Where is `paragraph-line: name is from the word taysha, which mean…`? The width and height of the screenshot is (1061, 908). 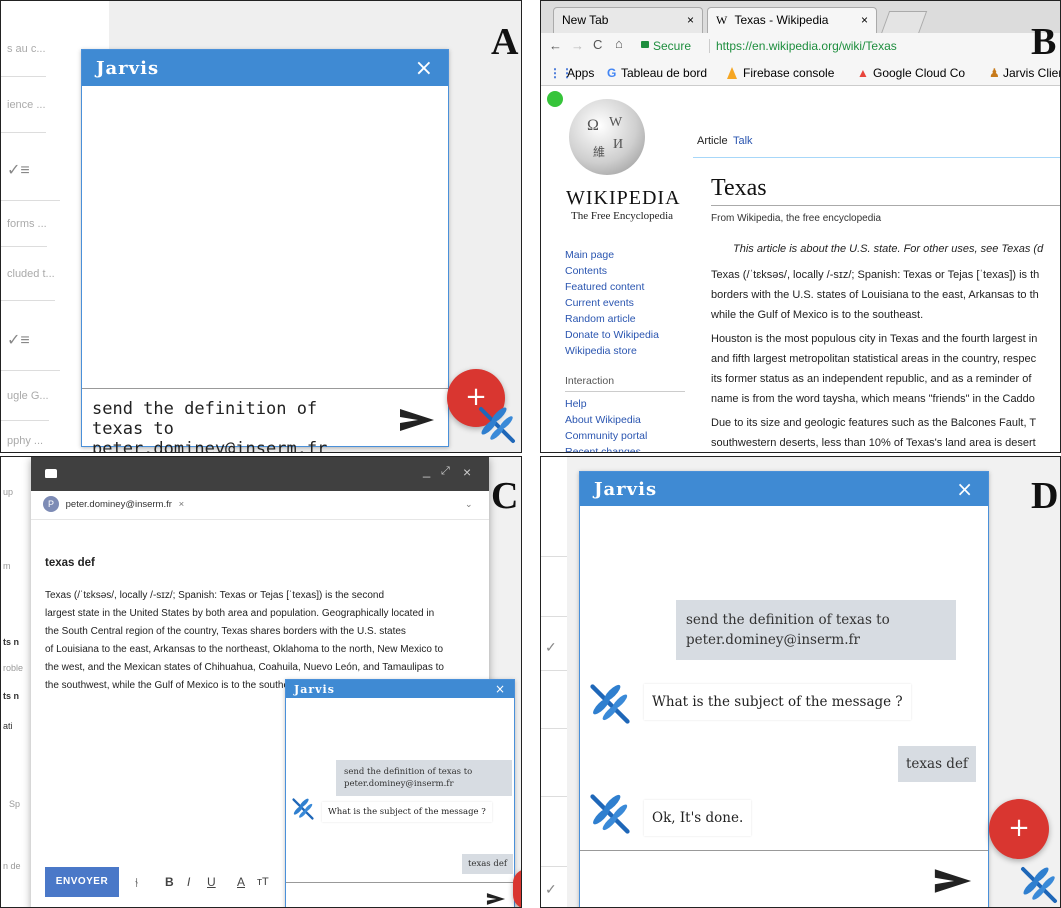
paragraph-line: name is from the word taysha, which mean… is located at coordinates (873, 399).